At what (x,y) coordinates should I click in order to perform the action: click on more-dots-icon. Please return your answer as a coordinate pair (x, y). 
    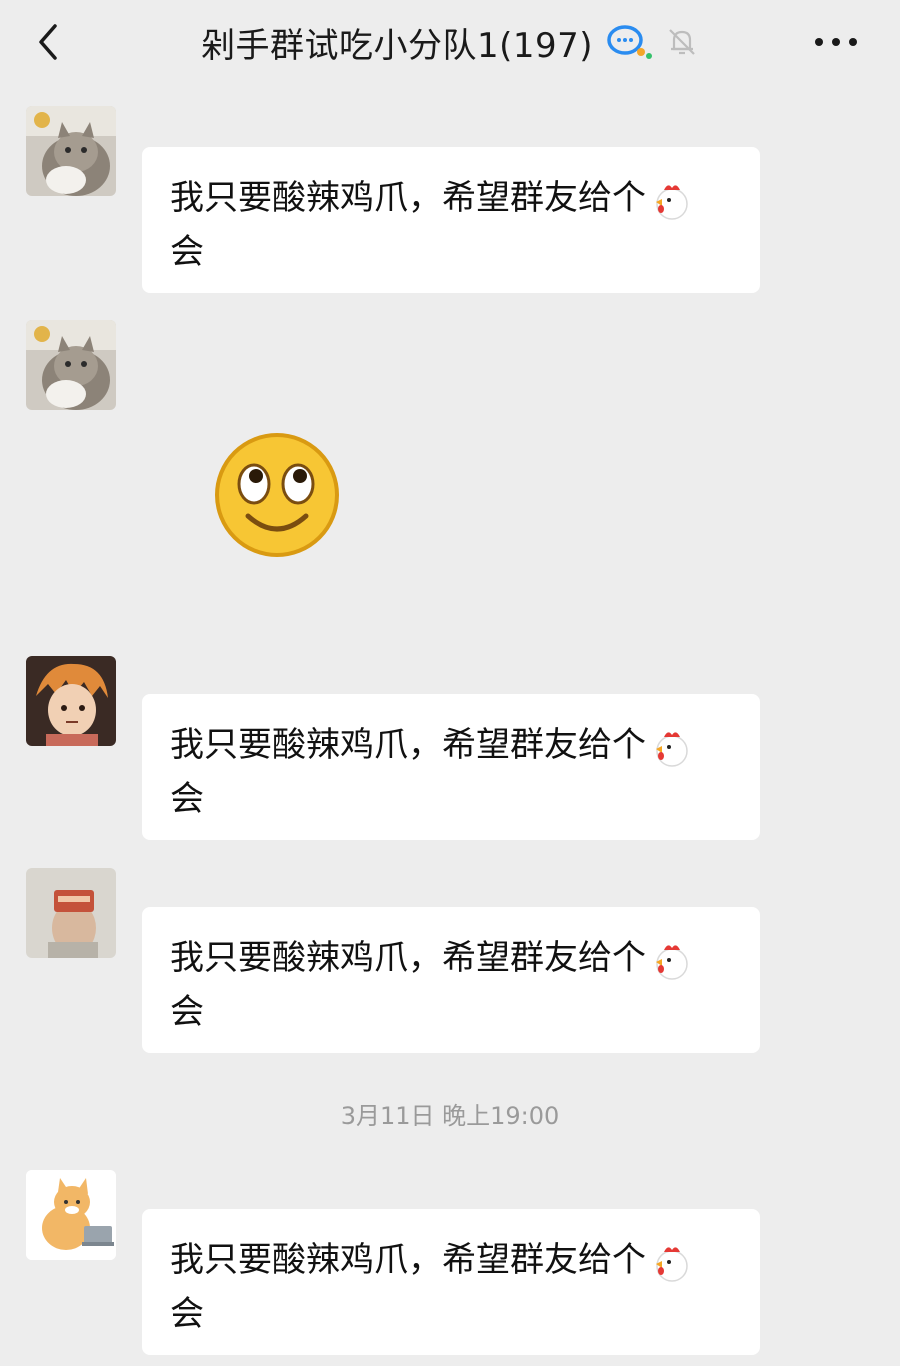
    Looking at the image, I should click on (836, 42).